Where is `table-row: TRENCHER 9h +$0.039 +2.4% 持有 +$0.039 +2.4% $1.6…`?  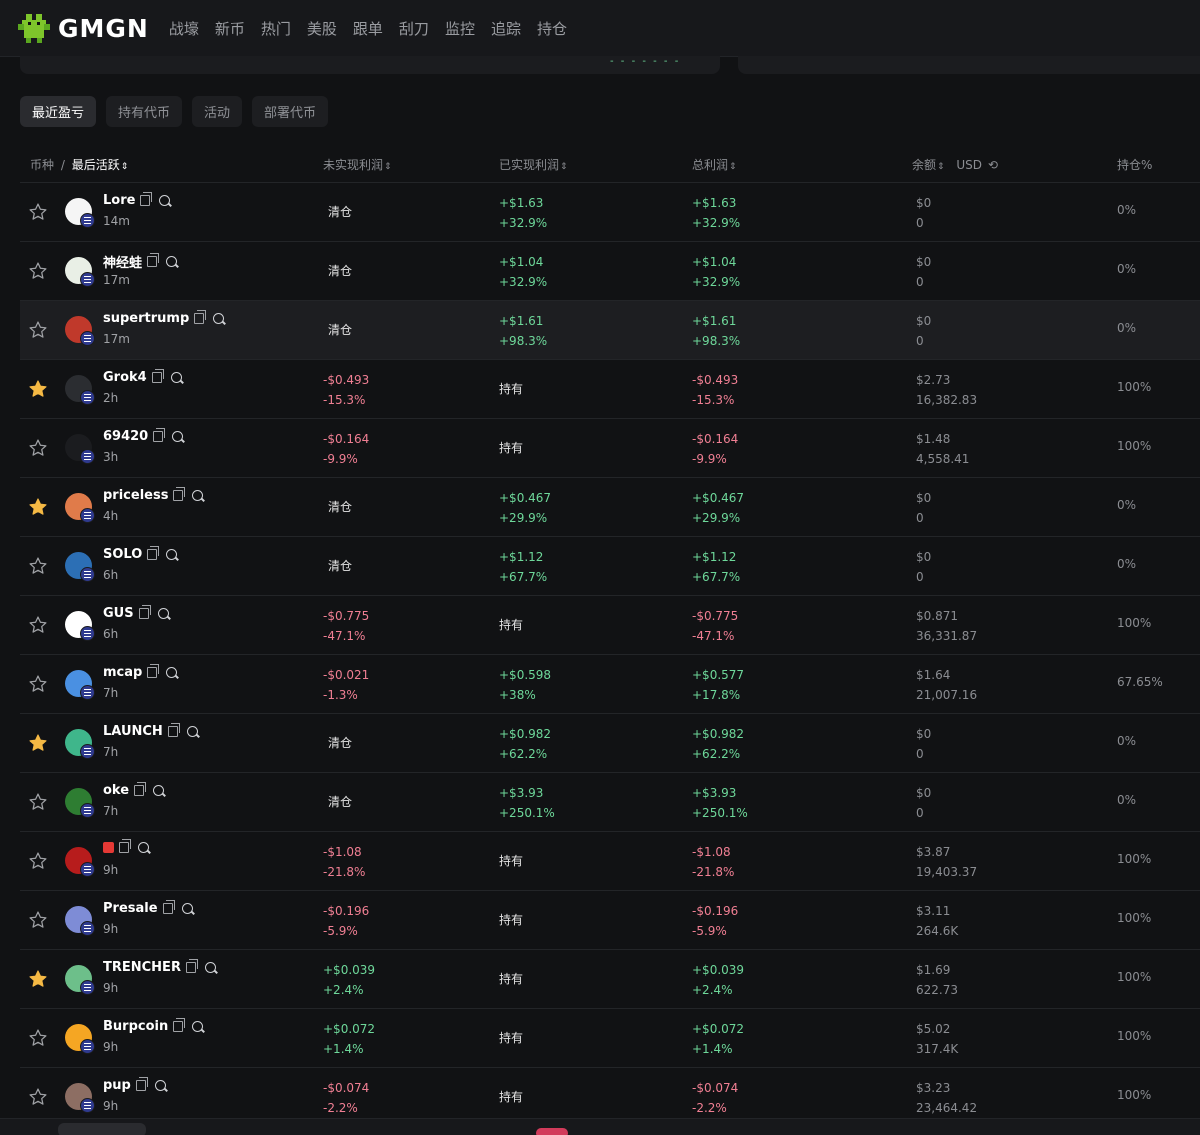 table-row: TRENCHER 9h +$0.039 +2.4% 持有 +$0.039 +2.4% $1.6… is located at coordinates (610, 979).